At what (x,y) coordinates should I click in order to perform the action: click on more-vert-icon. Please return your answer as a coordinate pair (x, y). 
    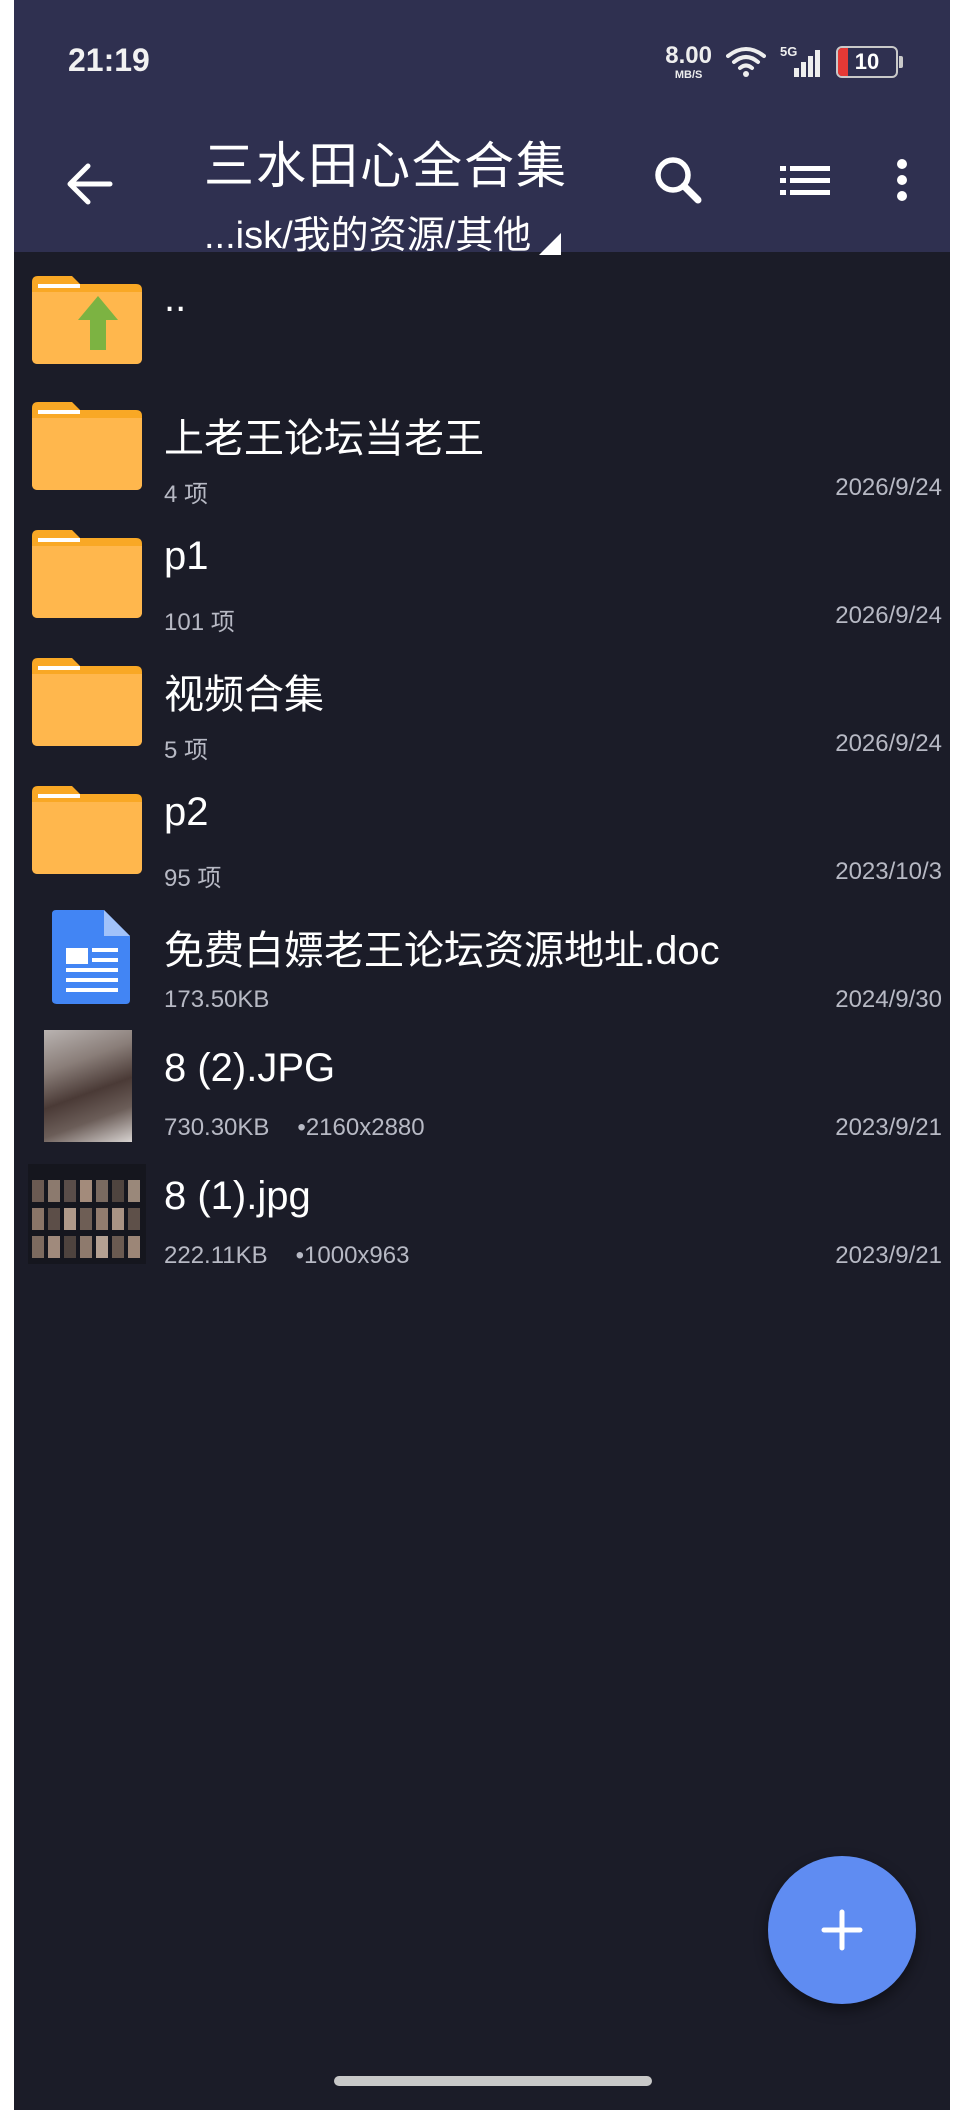
    Looking at the image, I should click on (902, 180).